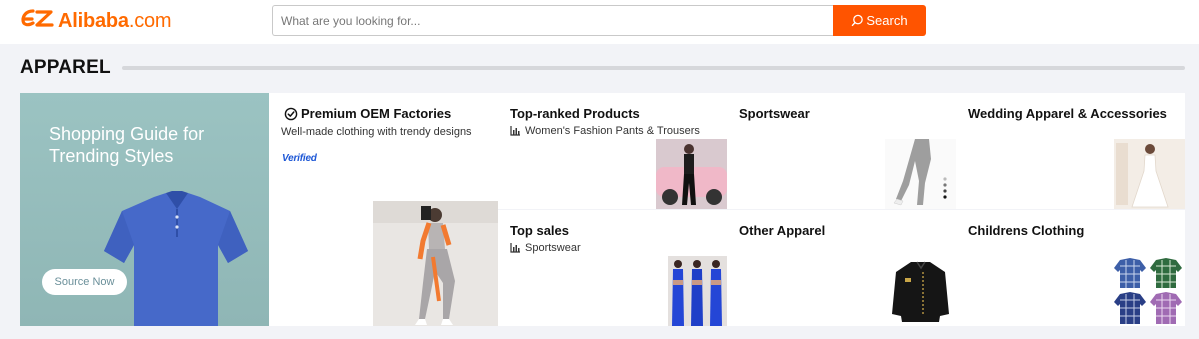  Describe the element at coordinates (553, 248) in the screenshot. I see `card-subtitle: Sportswear` at that location.